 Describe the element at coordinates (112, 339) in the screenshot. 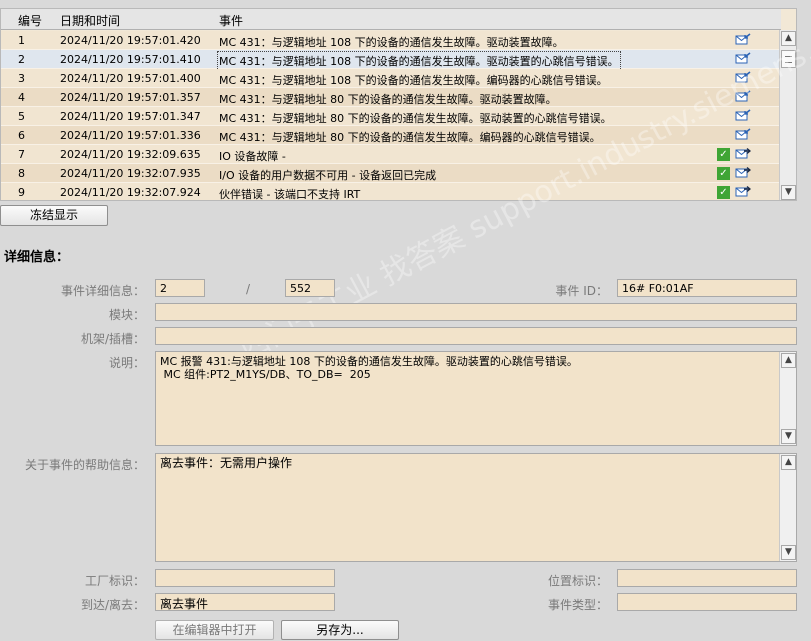

I see `rack-slot-label: 机架/插槽：` at that location.